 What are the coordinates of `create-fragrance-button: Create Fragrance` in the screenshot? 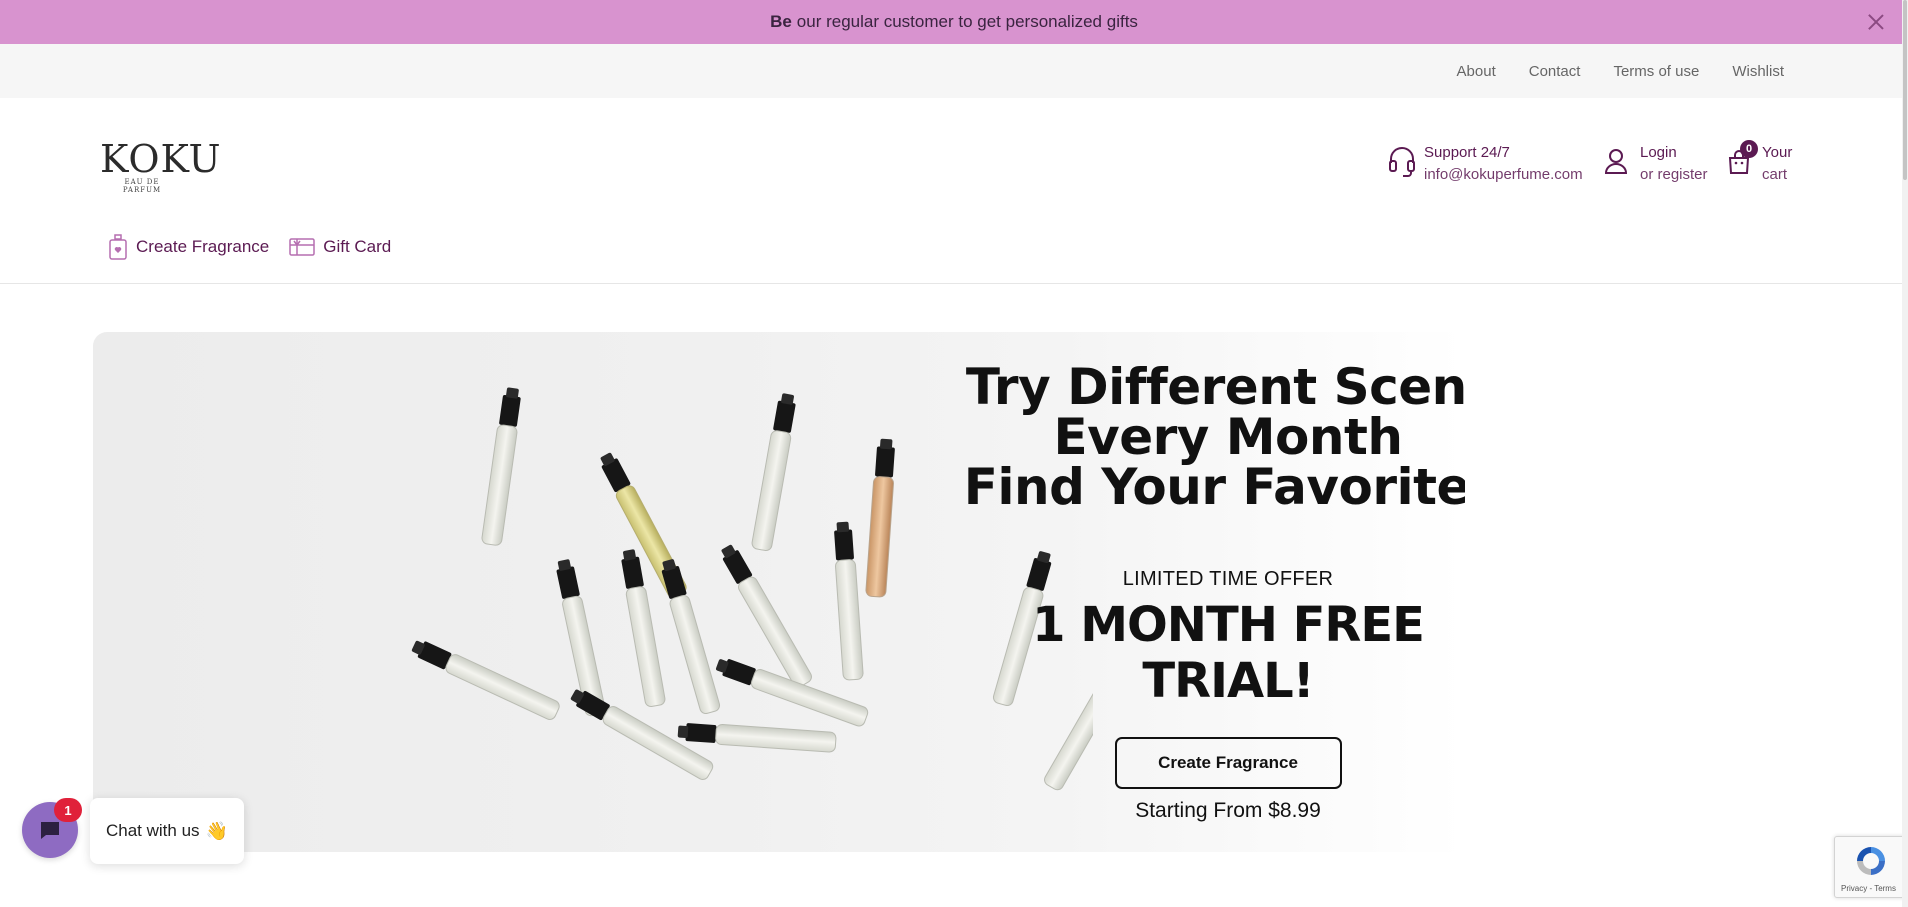 It's located at (1228, 763).